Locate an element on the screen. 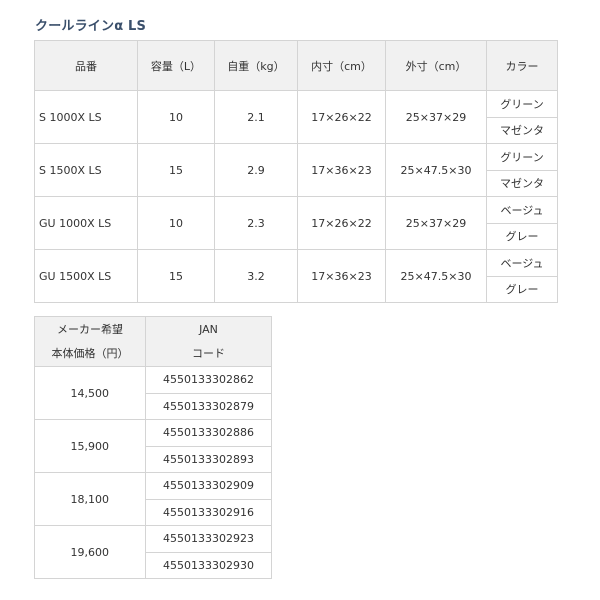  price-cell: 18,100 is located at coordinates (90, 499).